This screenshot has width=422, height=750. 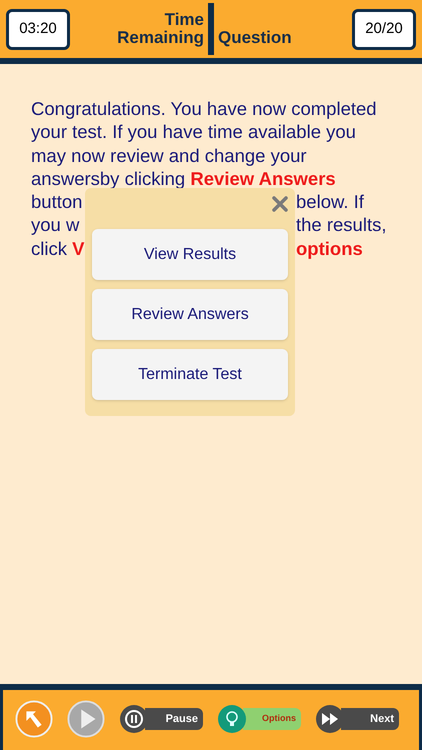 I want to click on paragraph-text: Congratulations. You have now completed, so click(x=204, y=108).